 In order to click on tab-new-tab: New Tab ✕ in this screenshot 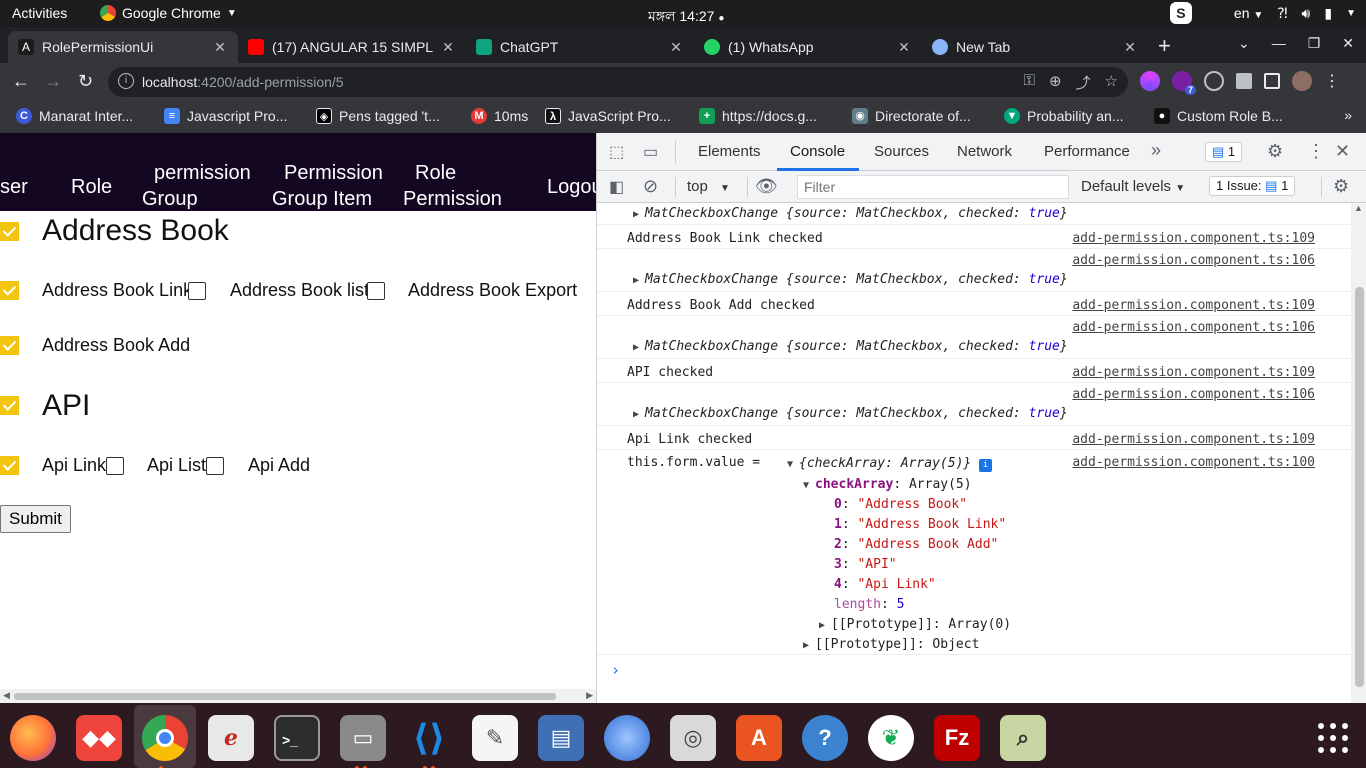, I will do `click(1035, 47)`.